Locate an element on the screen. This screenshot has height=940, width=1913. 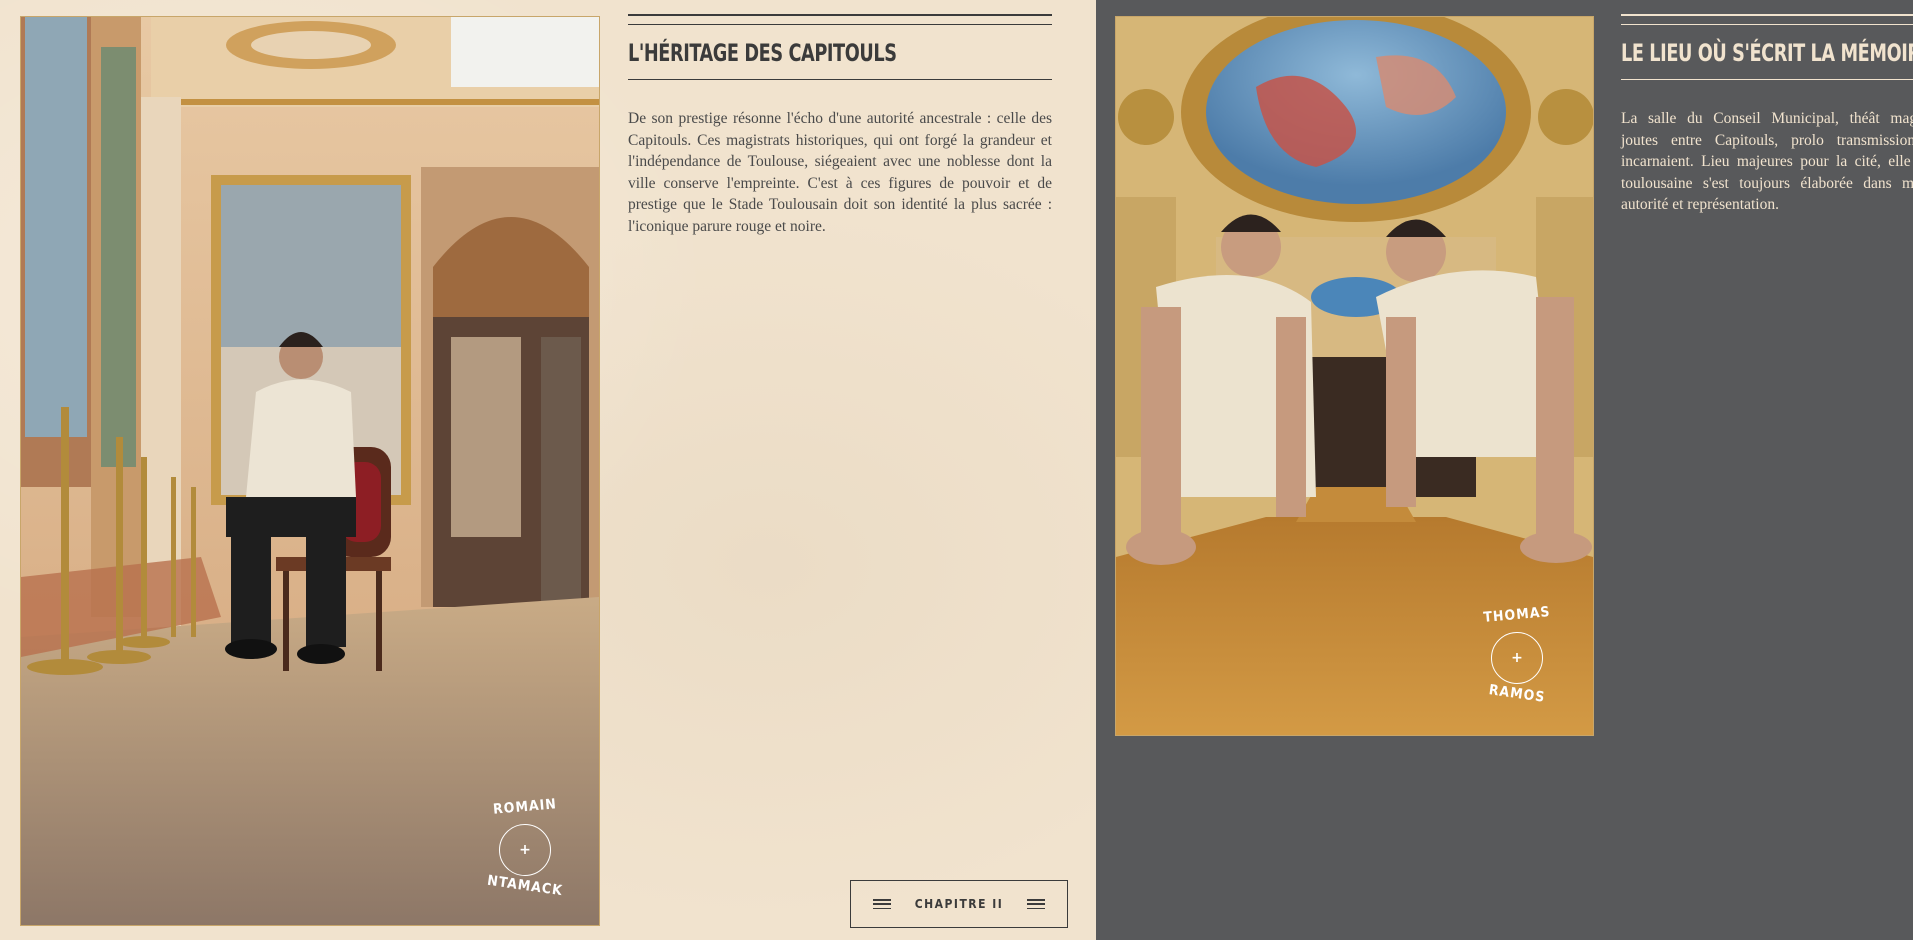
chapter-nav-button: CHAPITRE II is located at coordinates (959, 904).